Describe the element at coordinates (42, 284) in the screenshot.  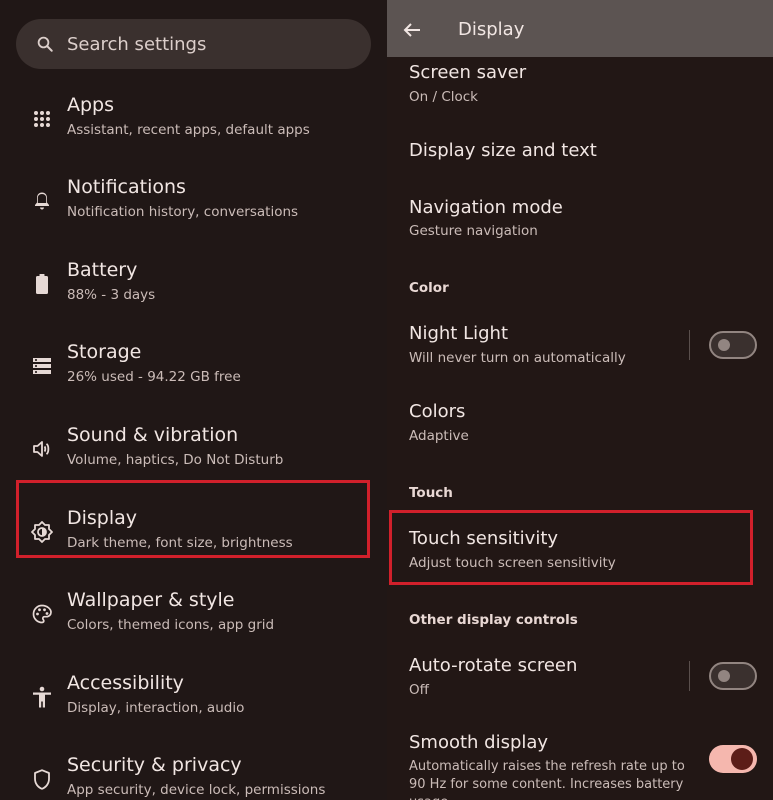
I see `battery-icon` at that location.